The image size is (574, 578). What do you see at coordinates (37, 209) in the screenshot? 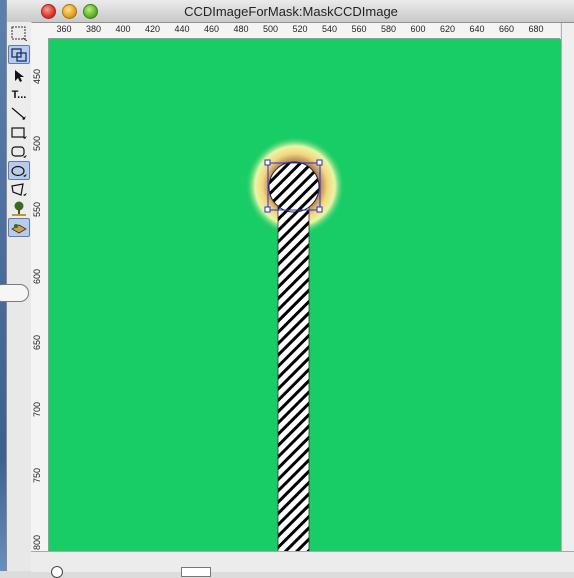
I see `ruler-y-label: 550` at bounding box center [37, 209].